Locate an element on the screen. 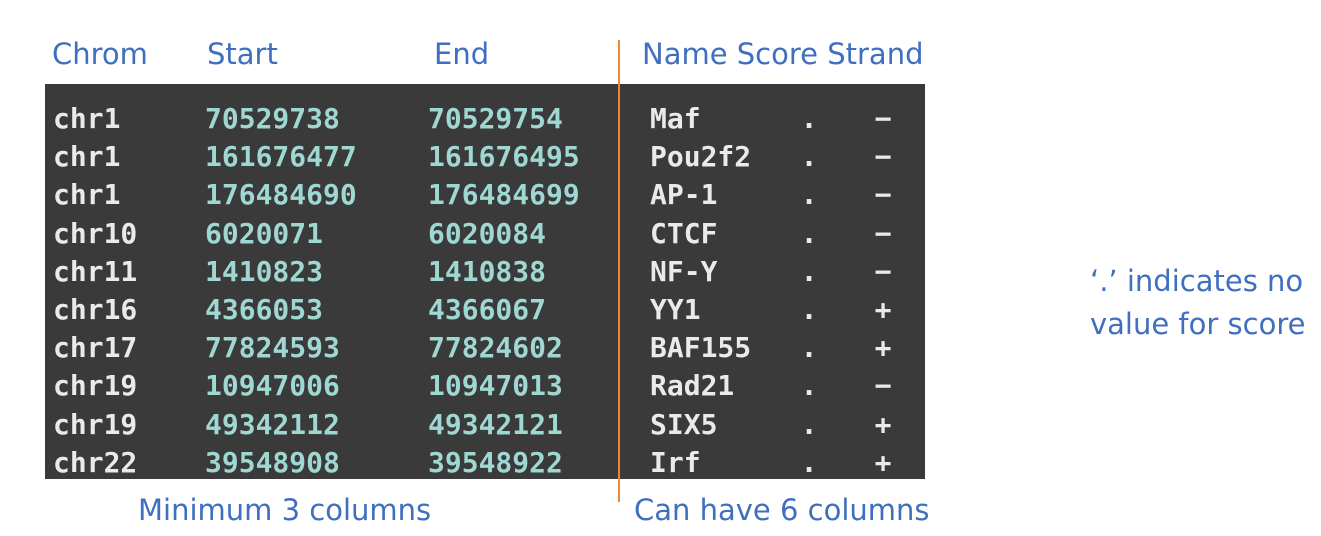 The height and width of the screenshot is (536, 1321). bed-row: chr22 39548908 39548922 Irf. + is located at coordinates (485, 463).